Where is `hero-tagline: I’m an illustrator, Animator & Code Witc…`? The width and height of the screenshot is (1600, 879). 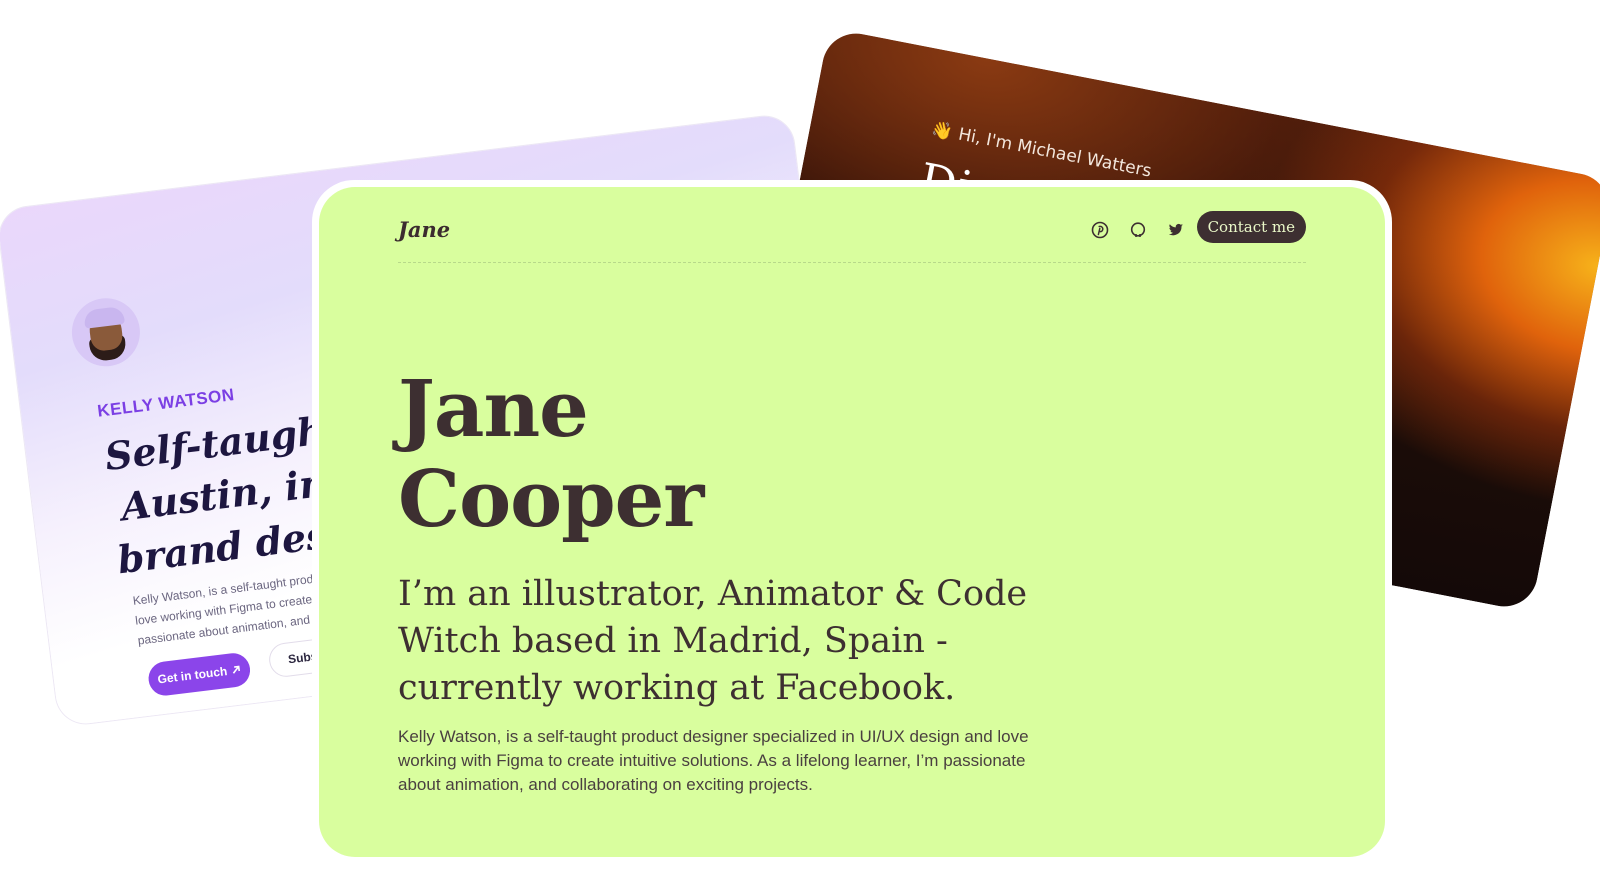
hero-tagline: I’m an illustrator, Animator & Code Witc… is located at coordinates (713, 641).